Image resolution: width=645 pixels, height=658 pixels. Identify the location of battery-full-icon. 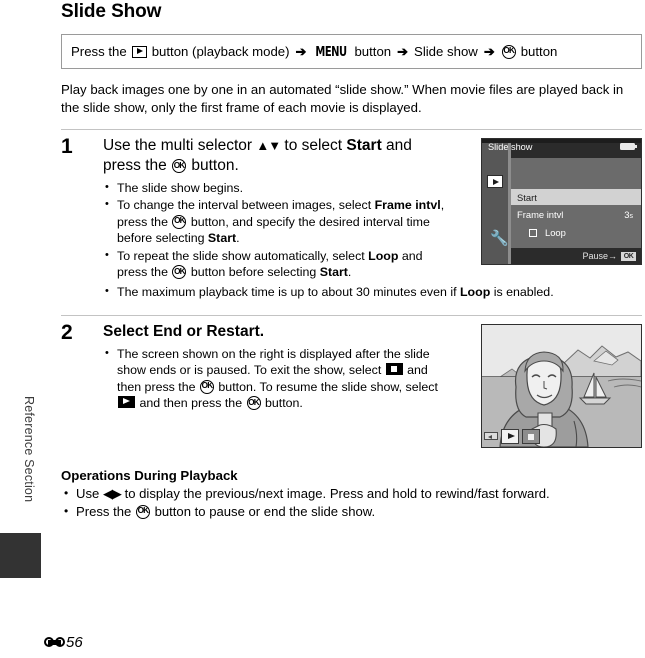
(629, 146).